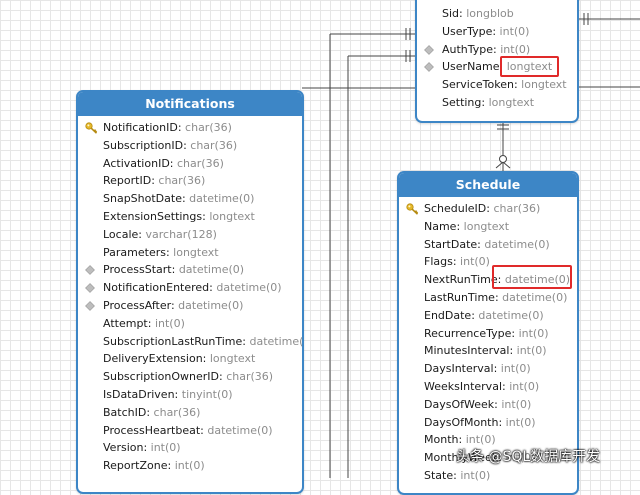 This screenshot has height=495, width=640. Describe the element at coordinates (190, 466) in the screenshot. I see `field-row: ReportZone: int(0)` at that location.